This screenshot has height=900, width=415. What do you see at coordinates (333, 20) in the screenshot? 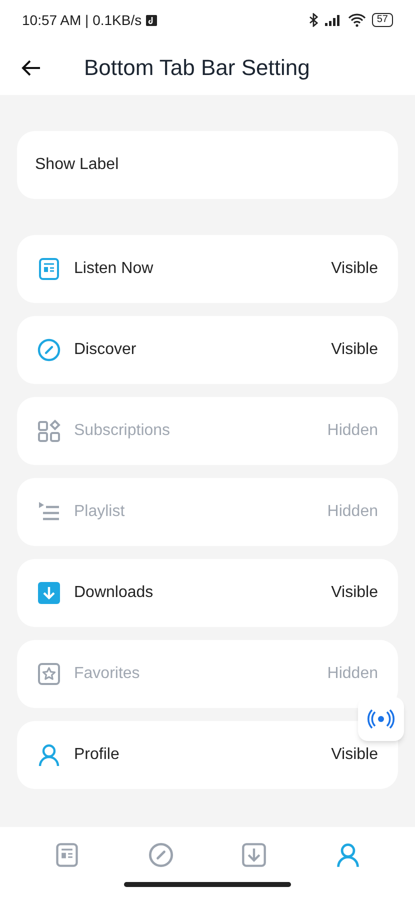
I see `signal-icon` at bounding box center [333, 20].